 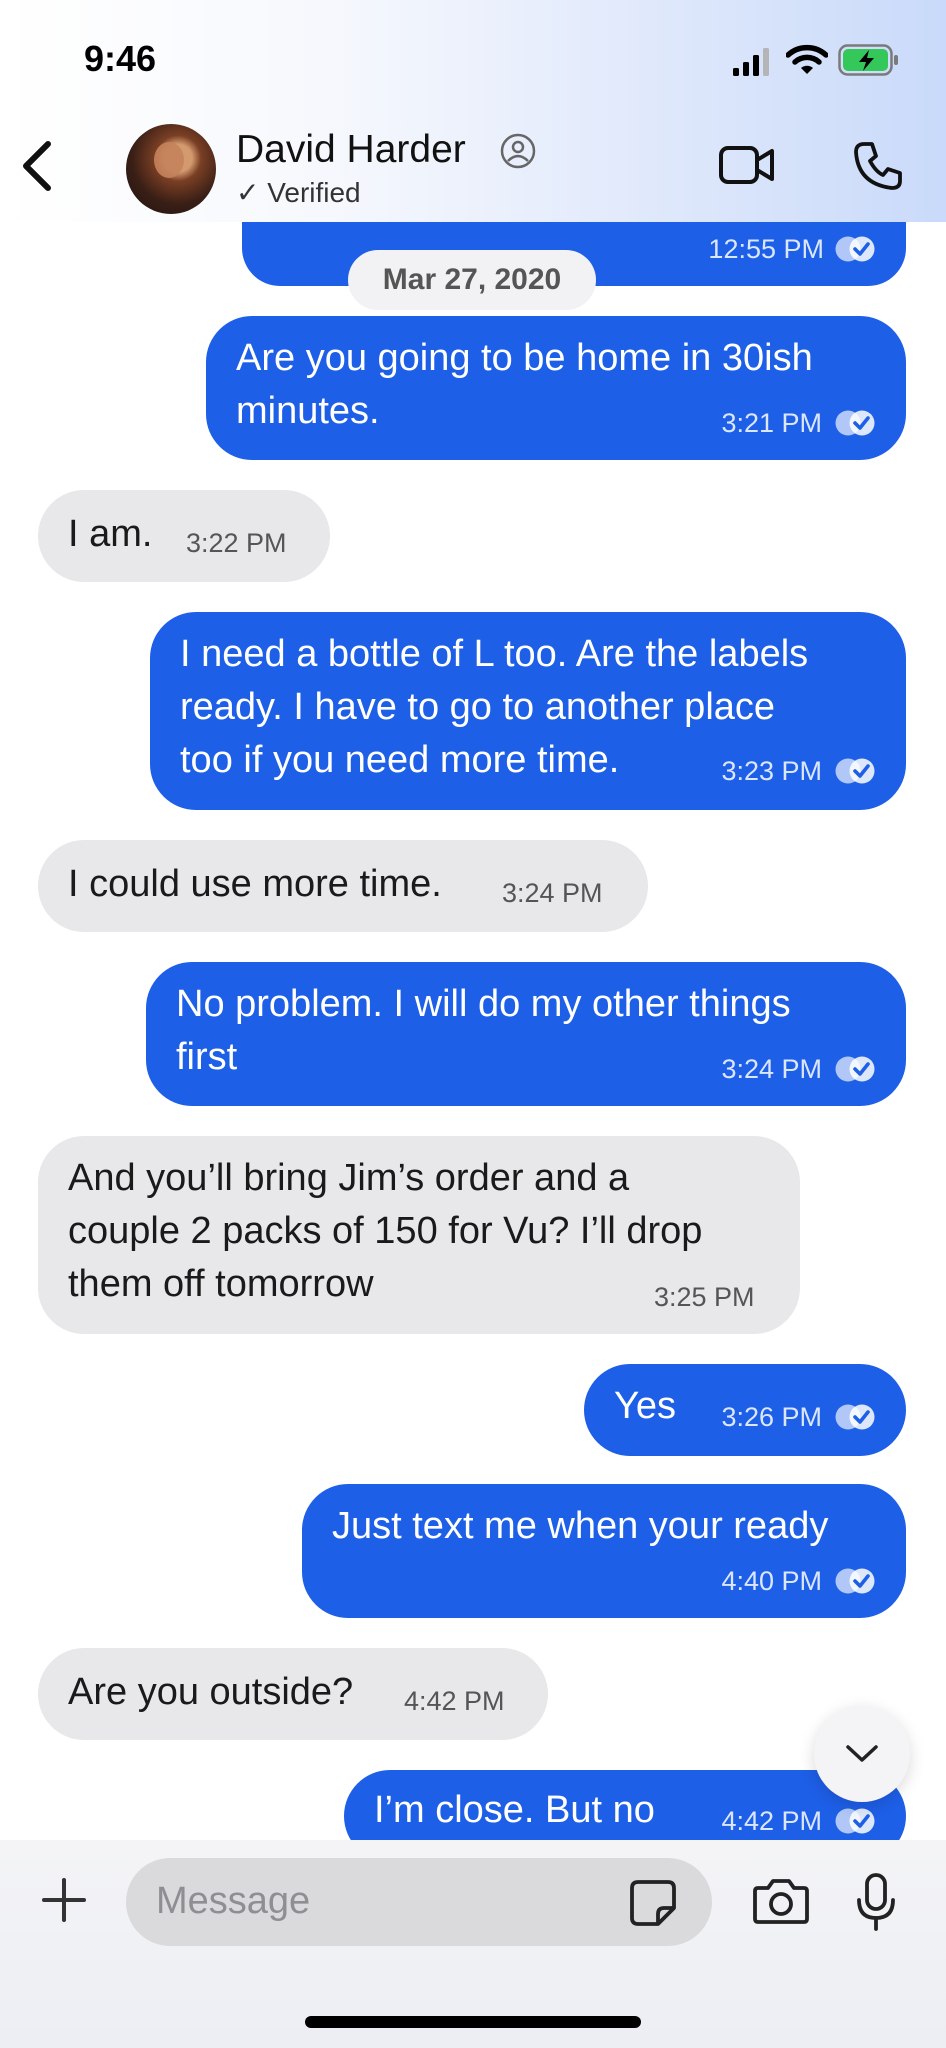 I want to click on plus-icon, so click(x=64, y=1900).